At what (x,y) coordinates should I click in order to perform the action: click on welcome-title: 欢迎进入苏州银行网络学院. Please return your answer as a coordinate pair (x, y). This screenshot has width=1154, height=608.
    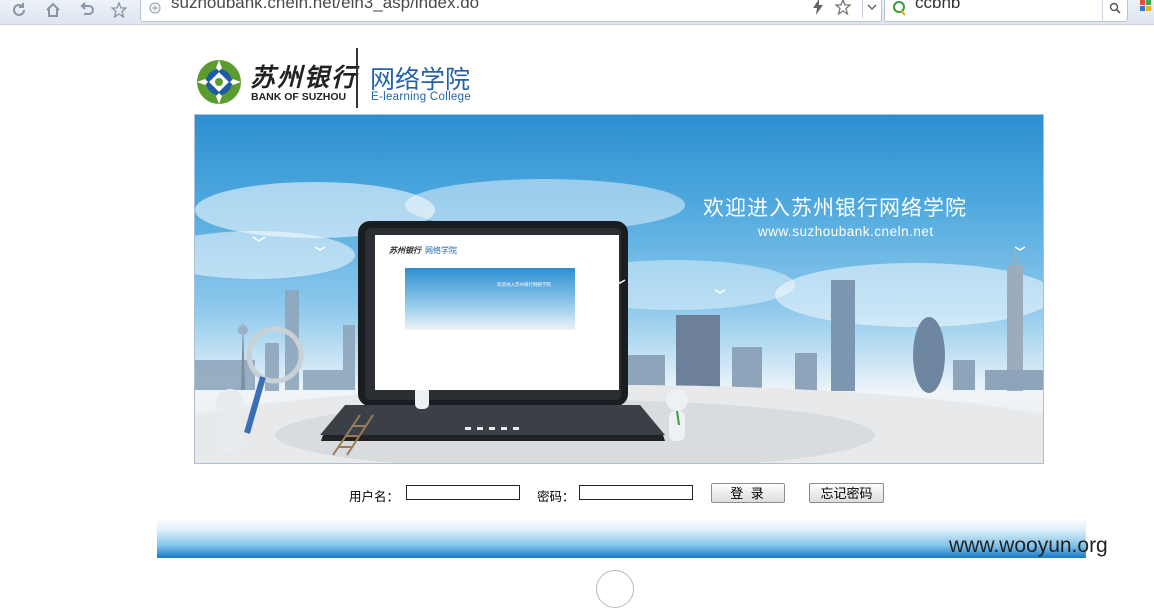
    Looking at the image, I should click on (835, 208).